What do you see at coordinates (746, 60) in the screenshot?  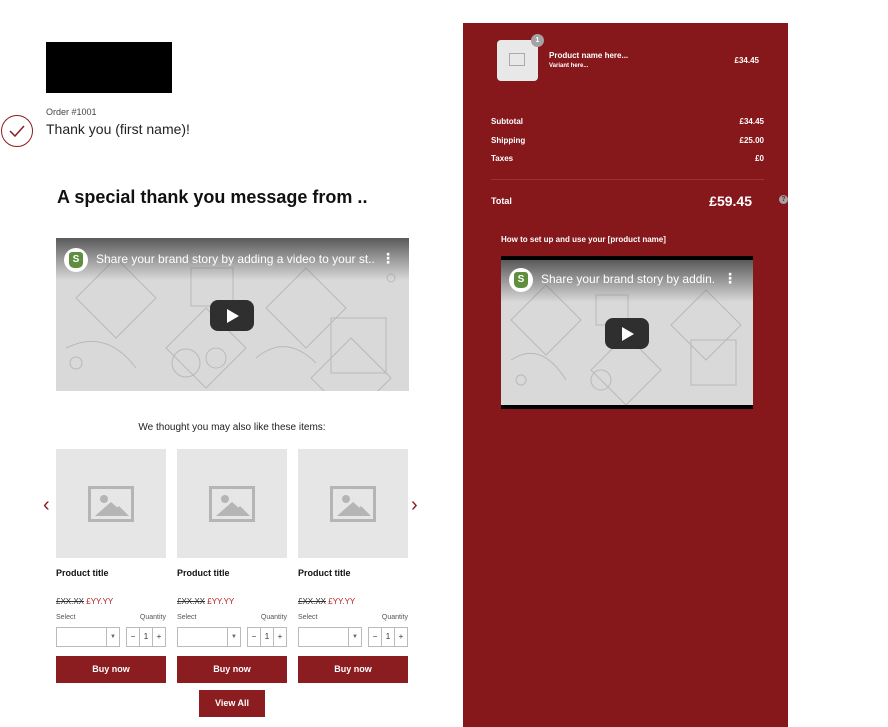 I see `line-item-price: £34.45` at bounding box center [746, 60].